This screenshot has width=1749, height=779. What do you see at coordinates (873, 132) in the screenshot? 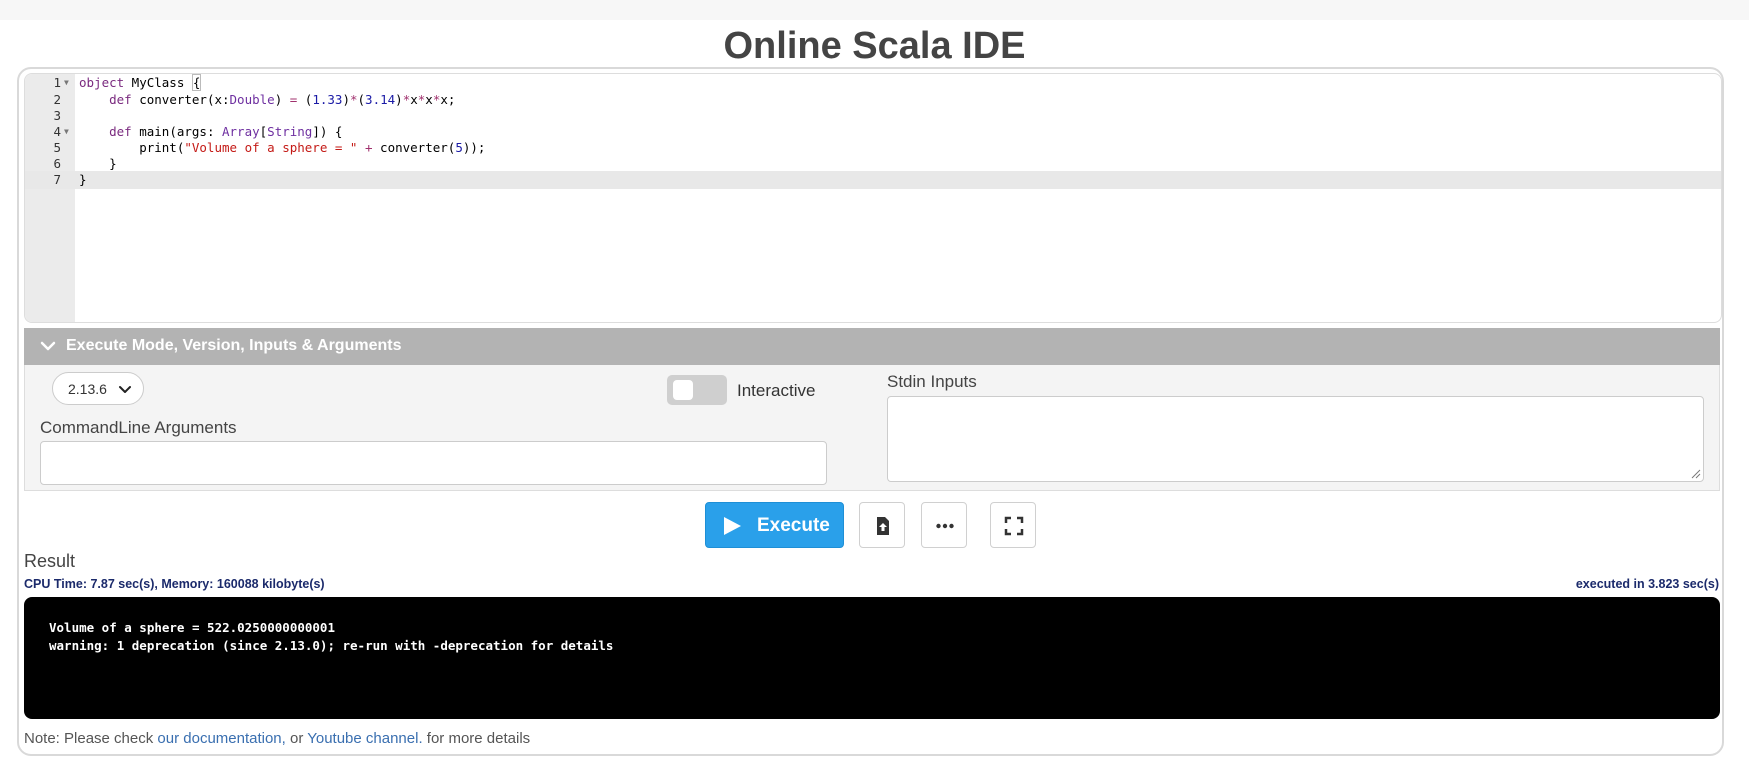
I see `code-line-4: 4 ▼ def main(args: Array[String]) {` at bounding box center [873, 132].